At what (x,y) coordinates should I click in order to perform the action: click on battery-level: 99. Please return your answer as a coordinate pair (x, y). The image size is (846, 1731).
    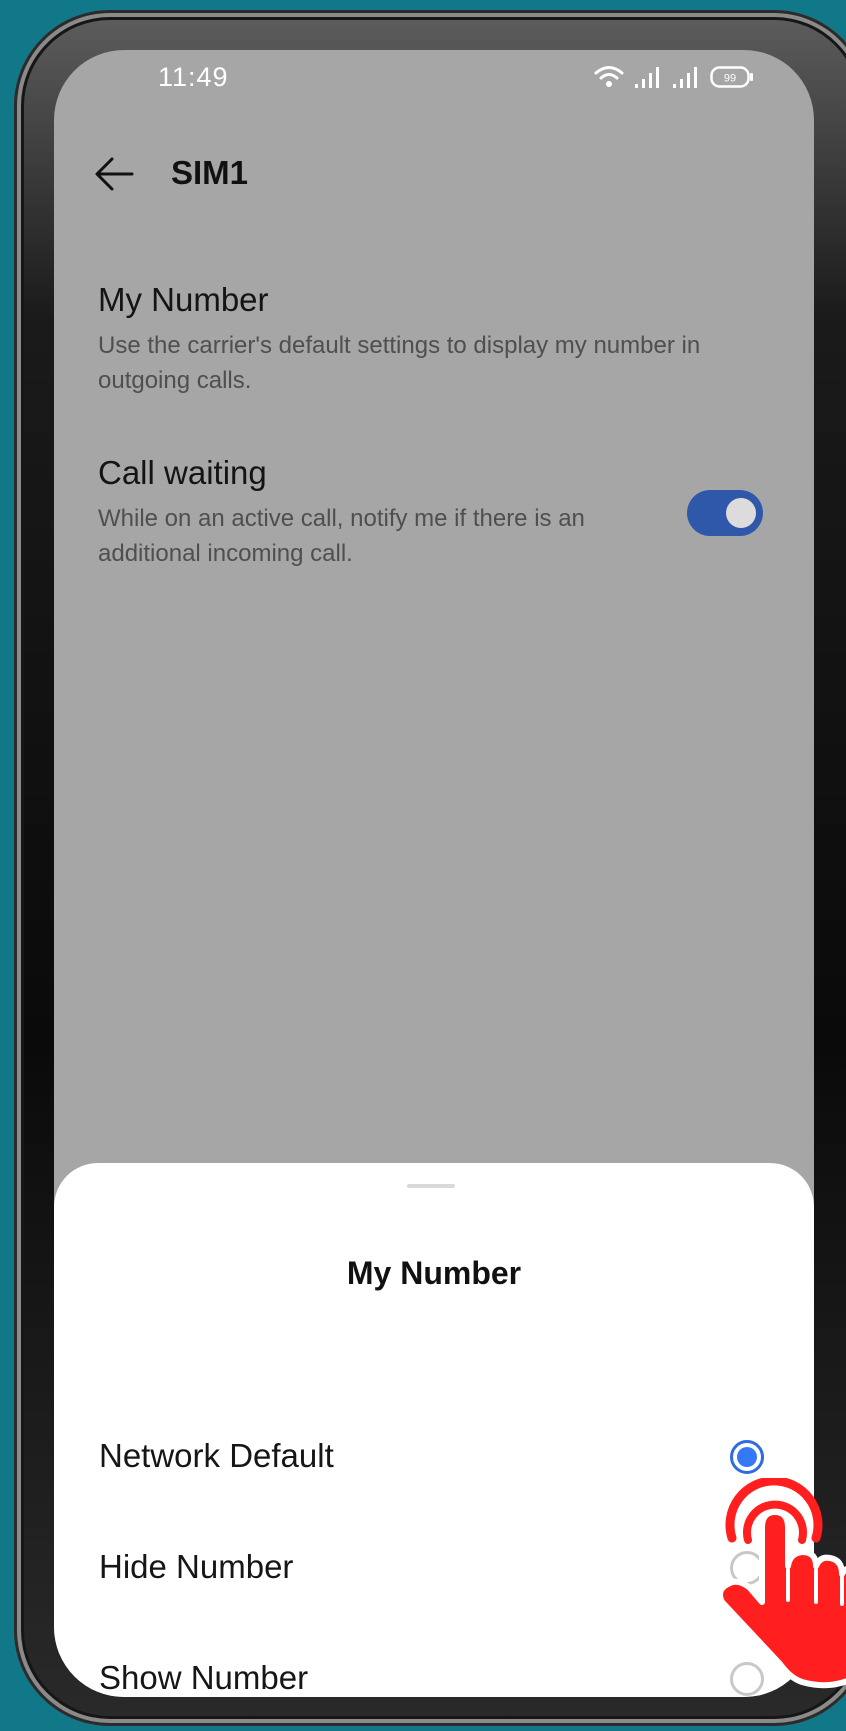
    Looking at the image, I should click on (730, 79).